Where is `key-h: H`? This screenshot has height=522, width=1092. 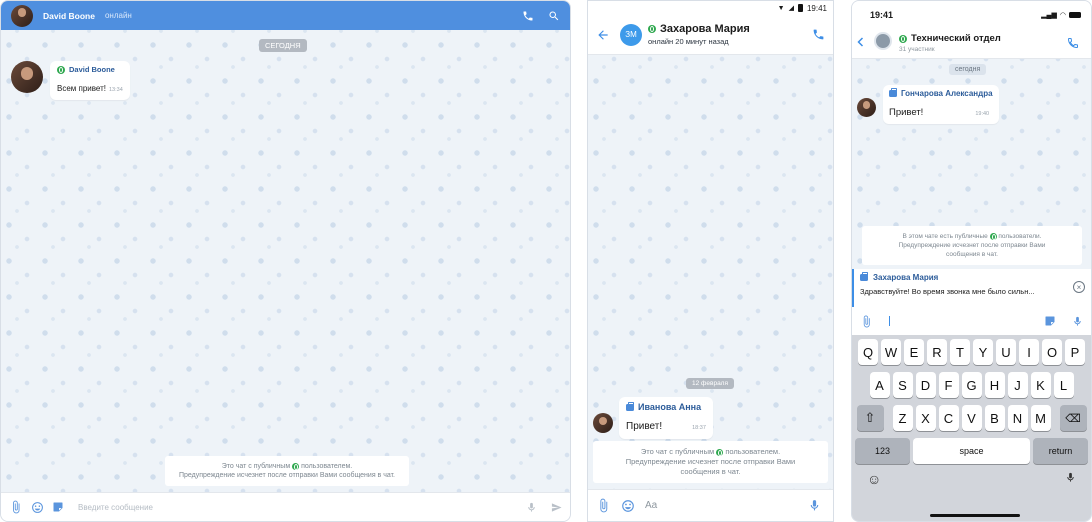 key-h: H is located at coordinates (994, 385).